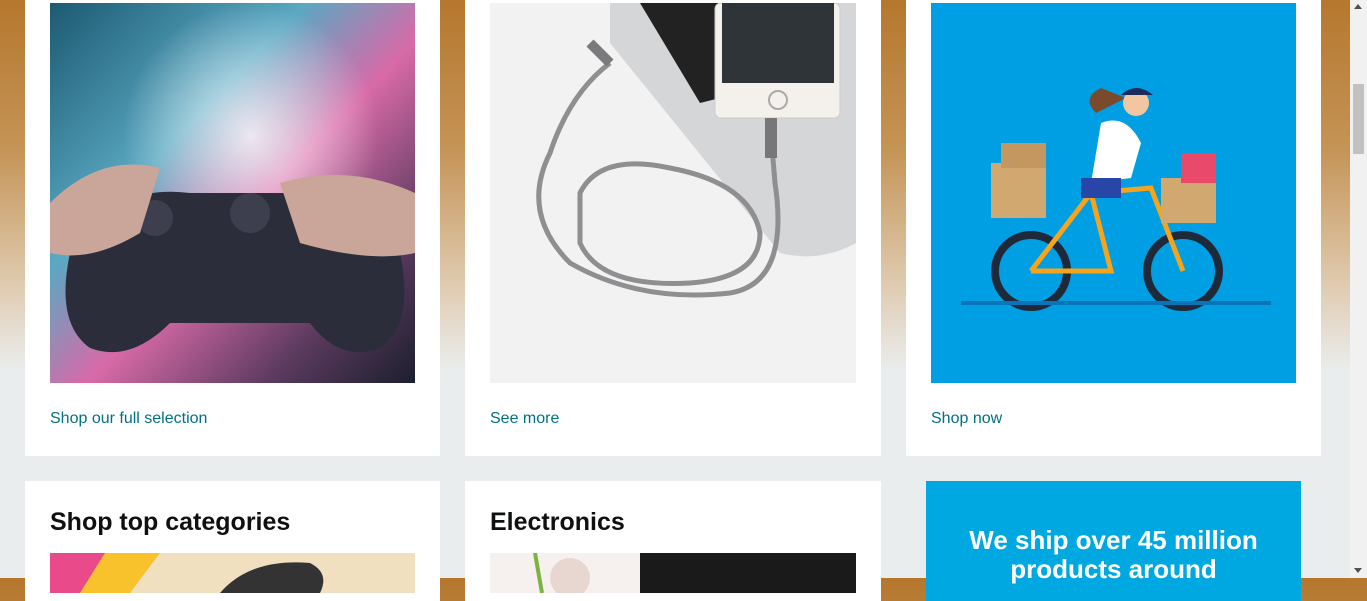  Describe the element at coordinates (232, 541) in the screenshot. I see `card-top-categories: Shop top categories` at that location.